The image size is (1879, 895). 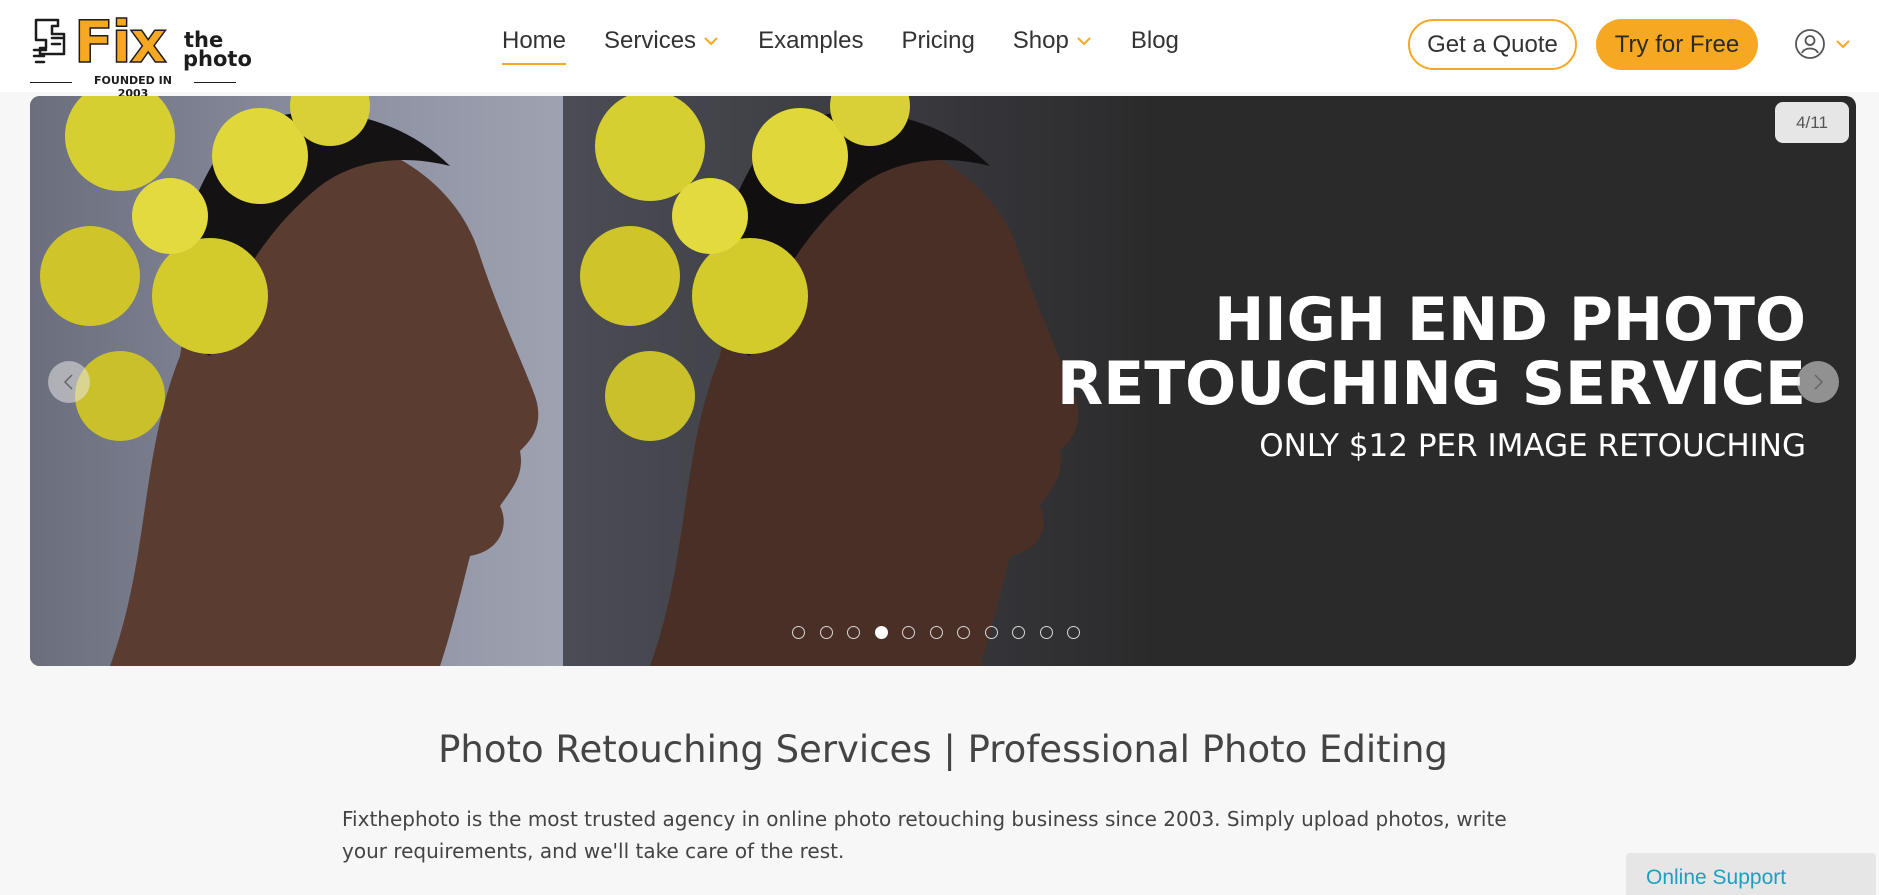 I want to click on site-logo: Fix the photo FOUNDED IN 2003, so click(x=141, y=54).